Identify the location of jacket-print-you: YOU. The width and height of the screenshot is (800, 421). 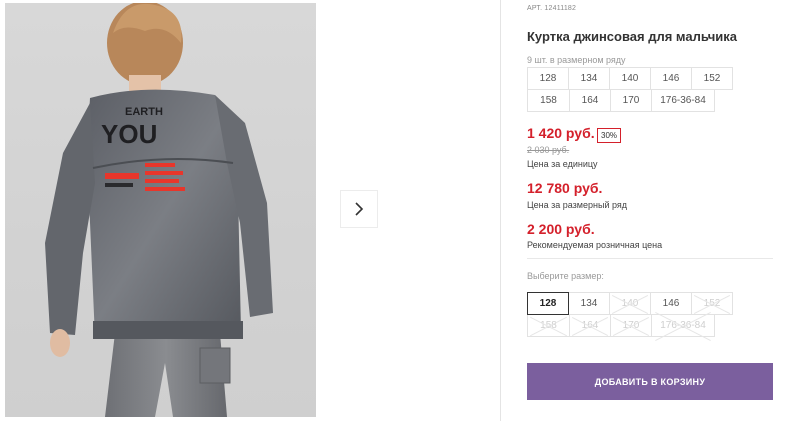
(129, 134).